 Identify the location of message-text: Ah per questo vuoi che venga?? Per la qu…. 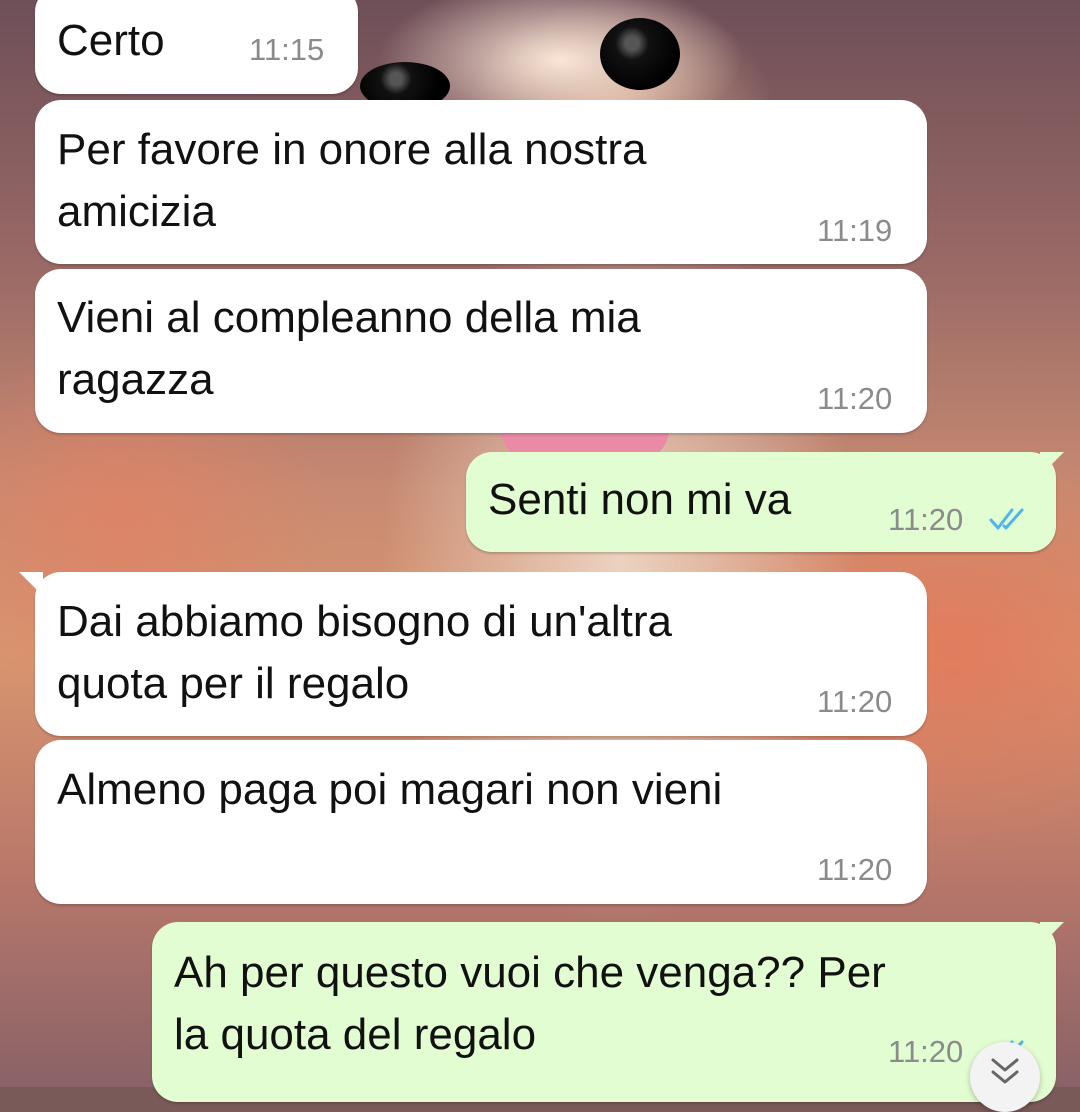
(530, 1003).